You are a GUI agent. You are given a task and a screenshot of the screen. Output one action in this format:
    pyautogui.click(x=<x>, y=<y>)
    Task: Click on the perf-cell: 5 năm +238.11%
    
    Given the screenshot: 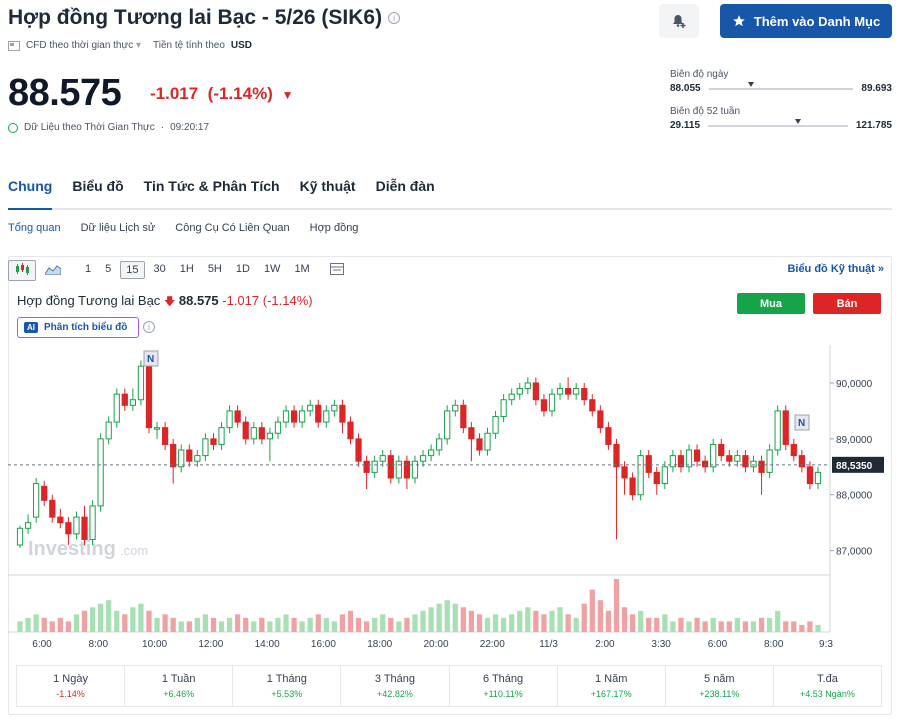 What is the action you would take?
    pyautogui.click(x=720, y=686)
    